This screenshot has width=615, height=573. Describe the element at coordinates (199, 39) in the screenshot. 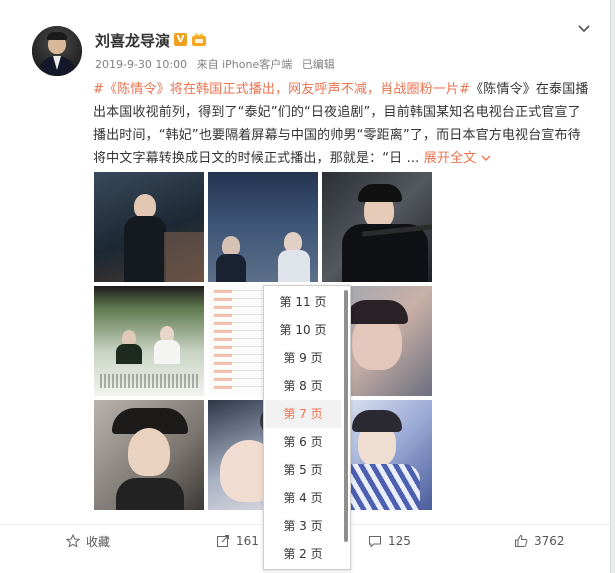

I see `level-badge-icon` at that location.